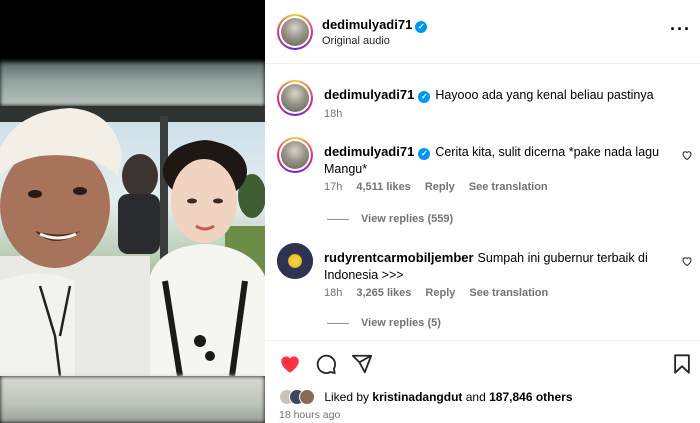 Image resolution: width=700 pixels, height=423 pixels. Describe the element at coordinates (407, 219) in the screenshot. I see `view-replies-label: View replies (559)` at that location.